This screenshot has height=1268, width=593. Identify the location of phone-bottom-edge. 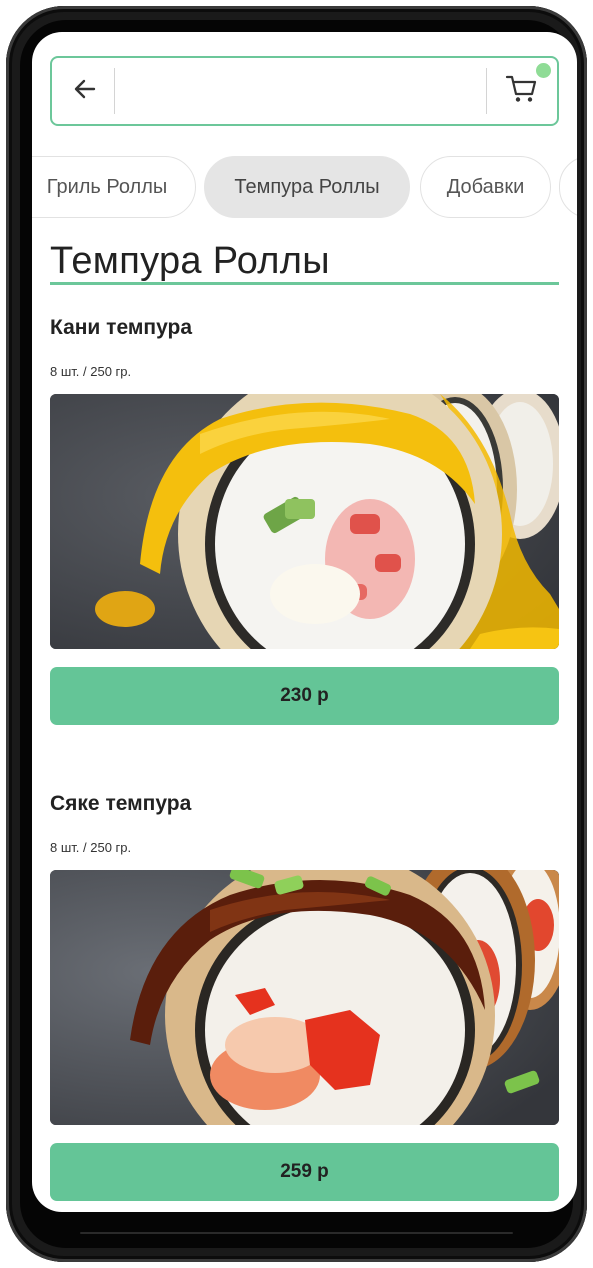
(296, 1233).